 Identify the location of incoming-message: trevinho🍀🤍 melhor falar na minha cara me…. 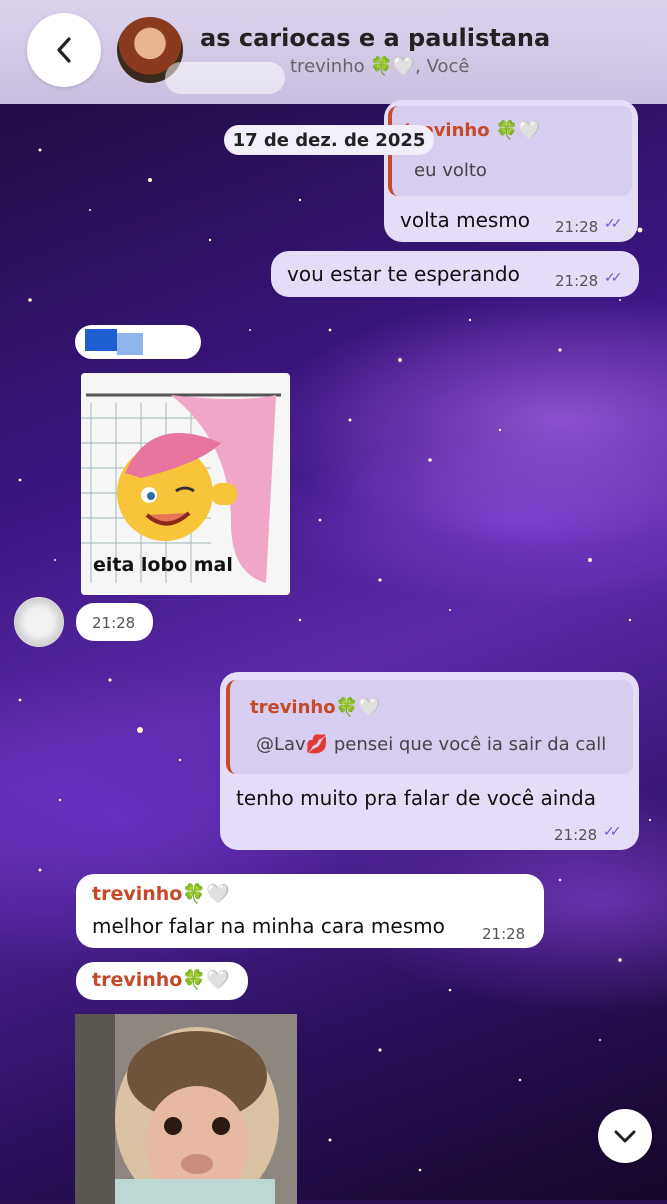
(310, 911).